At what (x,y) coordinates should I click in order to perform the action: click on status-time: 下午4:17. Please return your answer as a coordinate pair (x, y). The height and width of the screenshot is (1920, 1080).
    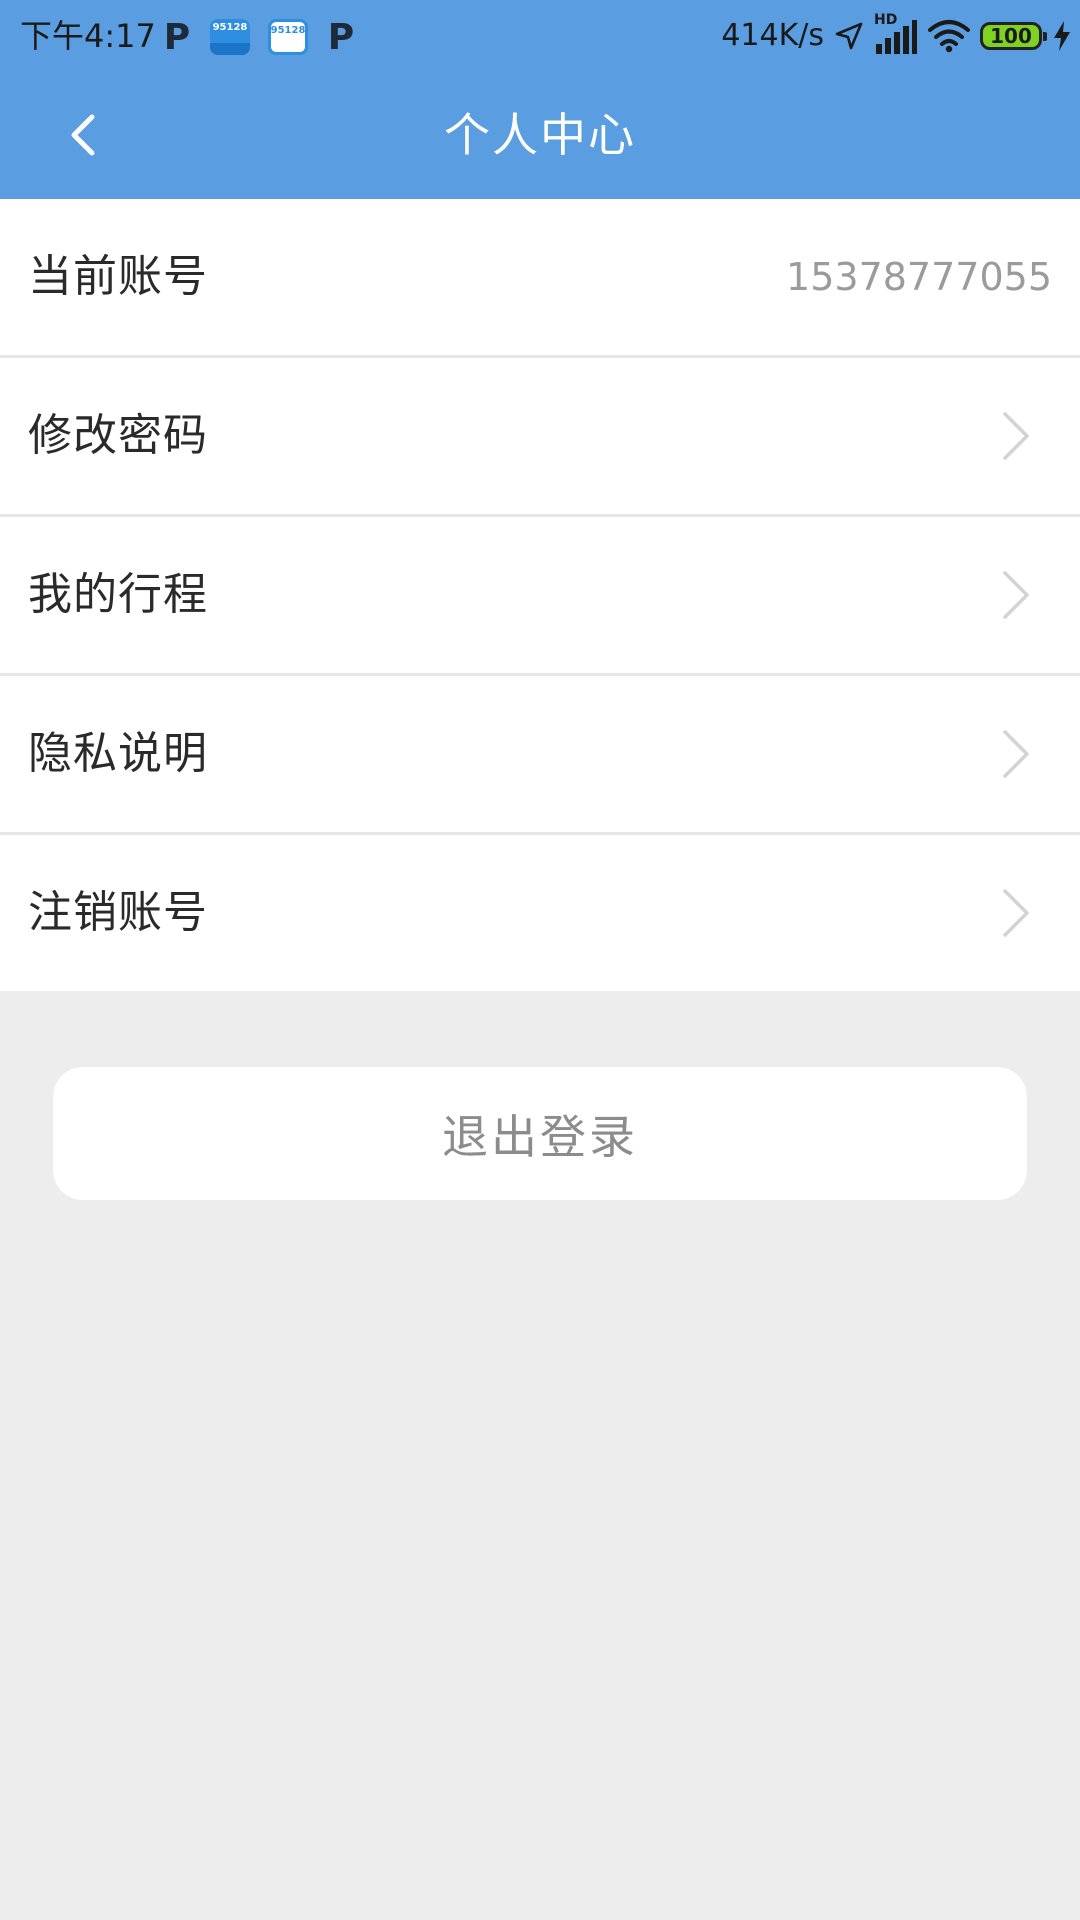
    Looking at the image, I should click on (88, 36).